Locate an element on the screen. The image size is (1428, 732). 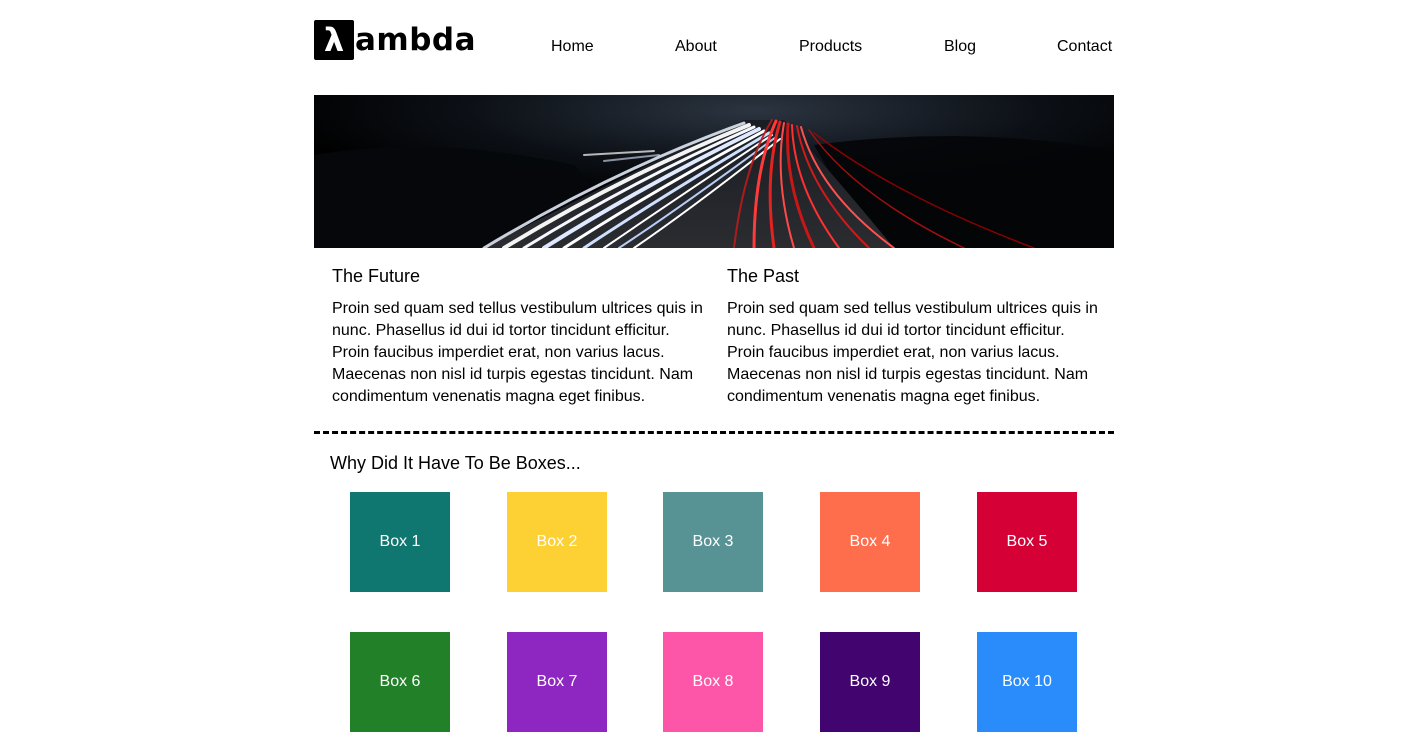
box-2: Box 2 is located at coordinates (557, 542).